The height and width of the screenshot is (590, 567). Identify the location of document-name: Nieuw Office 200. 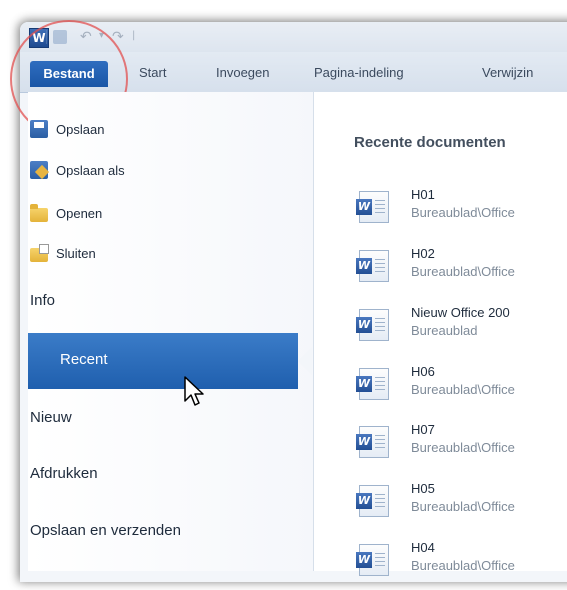
(460, 312).